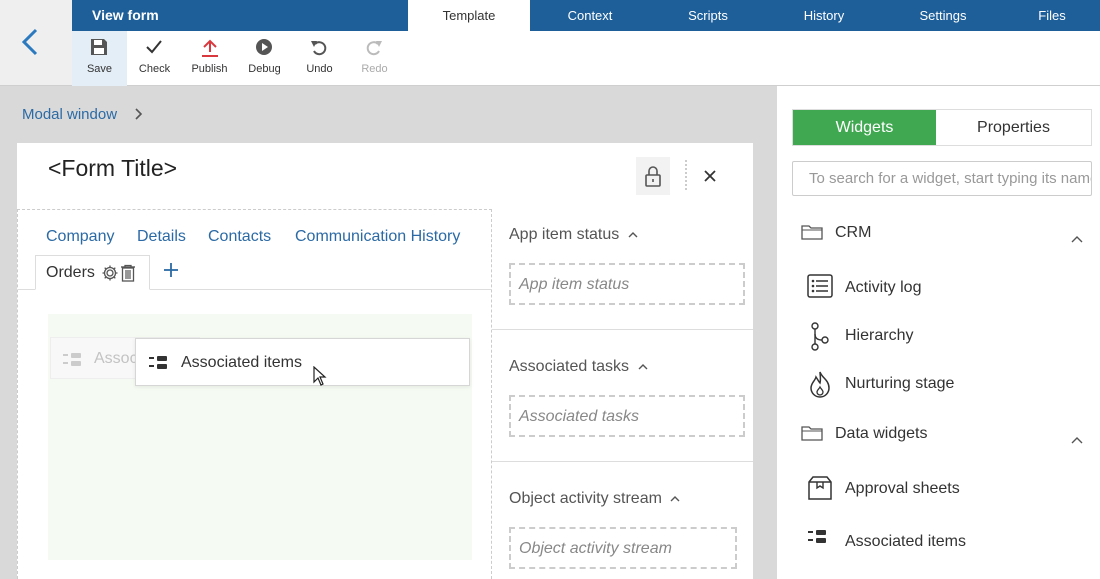 The height and width of the screenshot is (579, 1100). I want to click on checkmark-icon, so click(154, 47).